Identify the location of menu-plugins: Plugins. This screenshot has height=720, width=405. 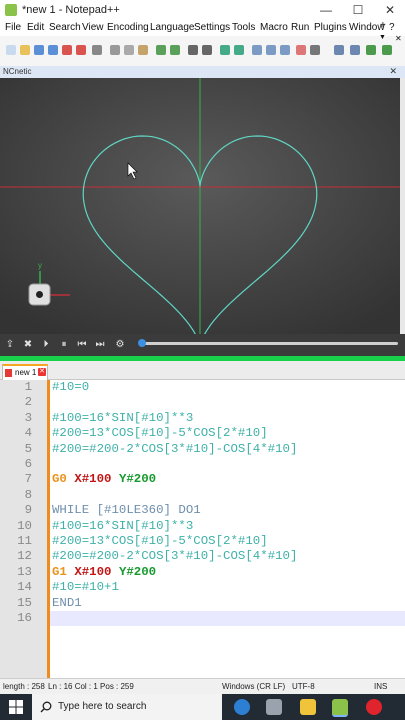
(330, 27).